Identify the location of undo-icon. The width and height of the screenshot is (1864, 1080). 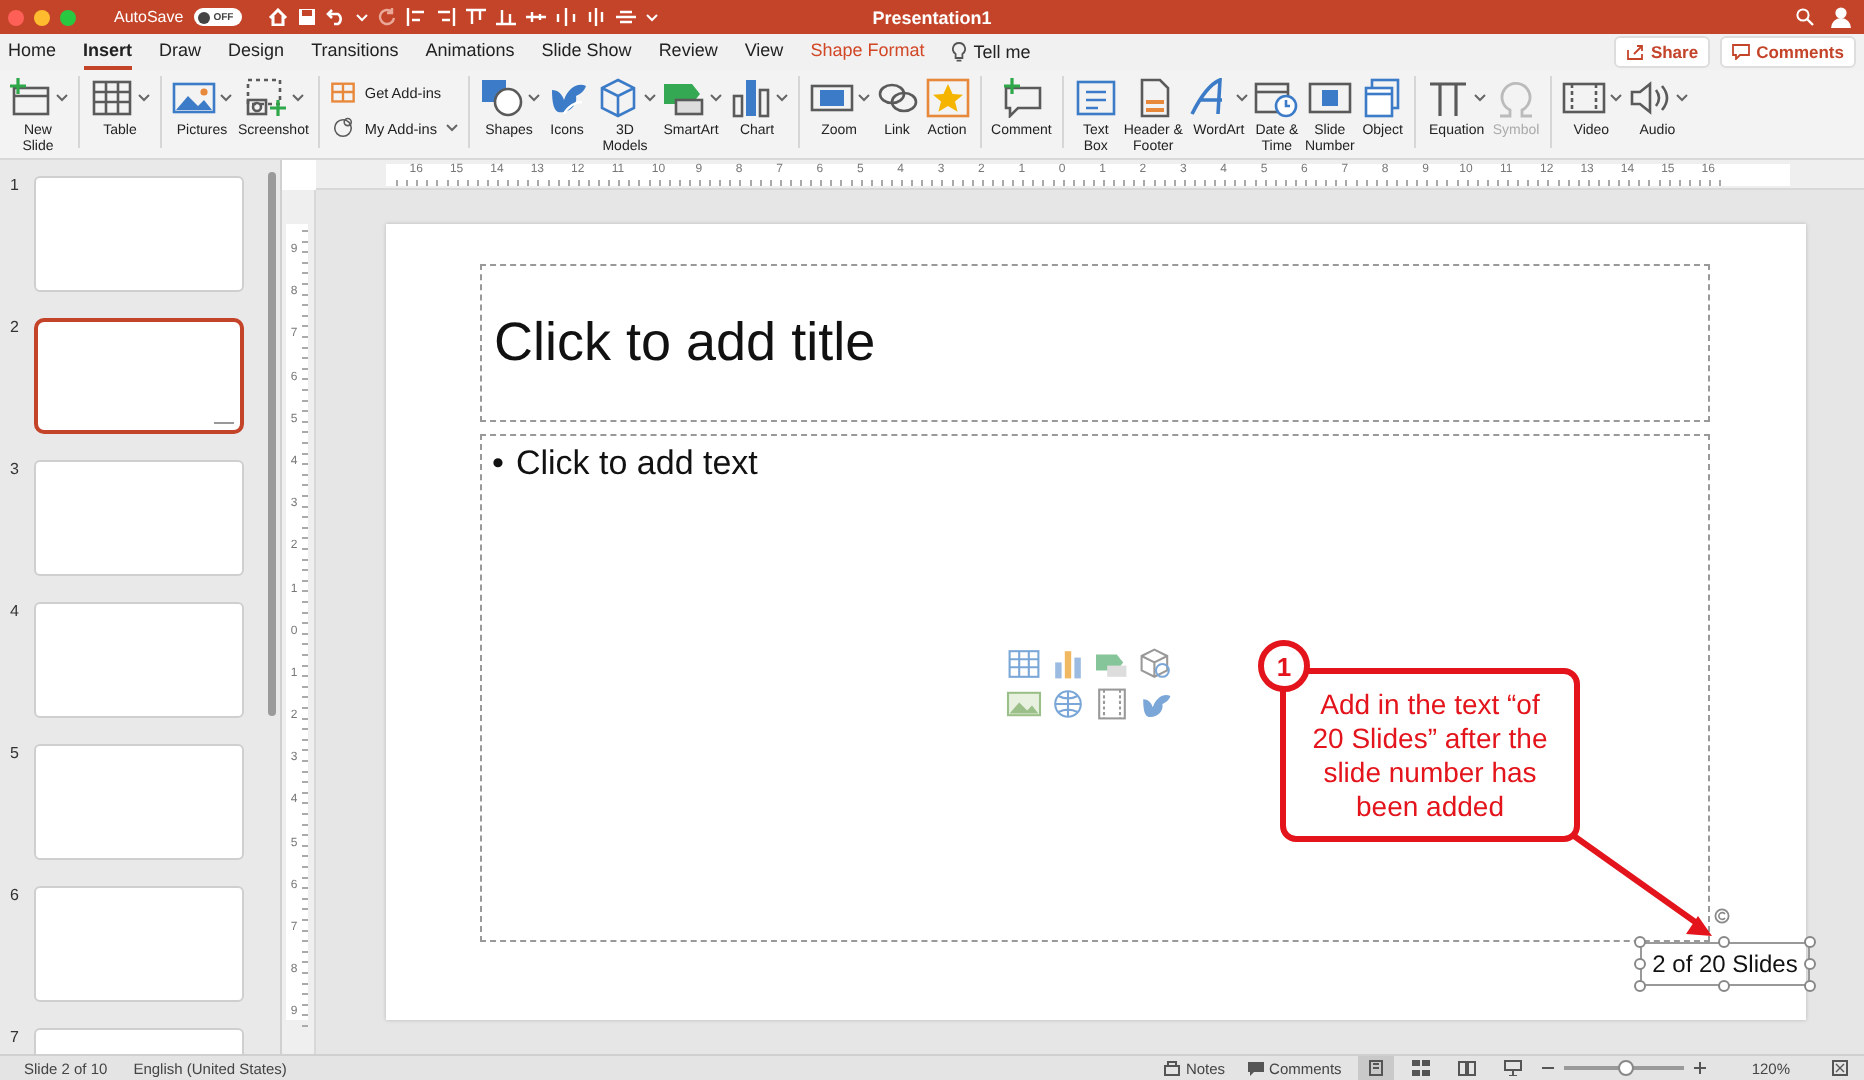
(335, 17).